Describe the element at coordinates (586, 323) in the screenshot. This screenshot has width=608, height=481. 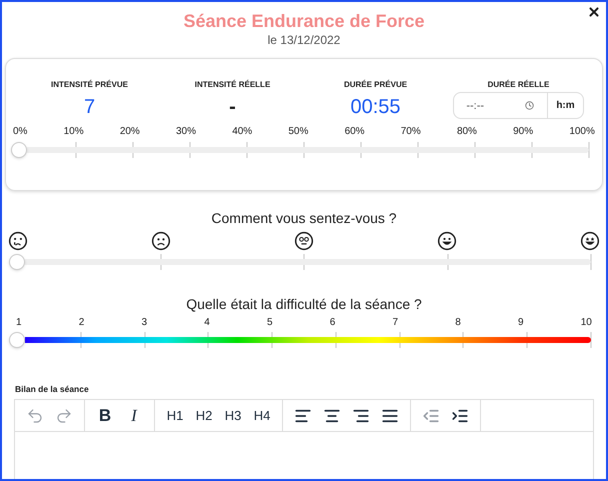
I see `difficulty-number: 10` at that location.